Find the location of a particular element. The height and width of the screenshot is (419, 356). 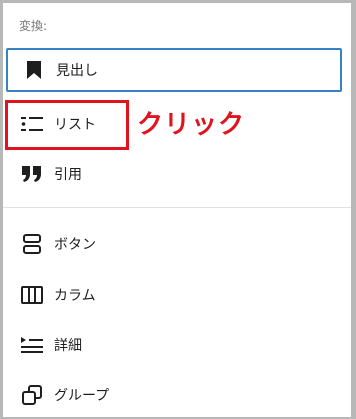

menu-item-quote: 引用 is located at coordinates (174, 174).